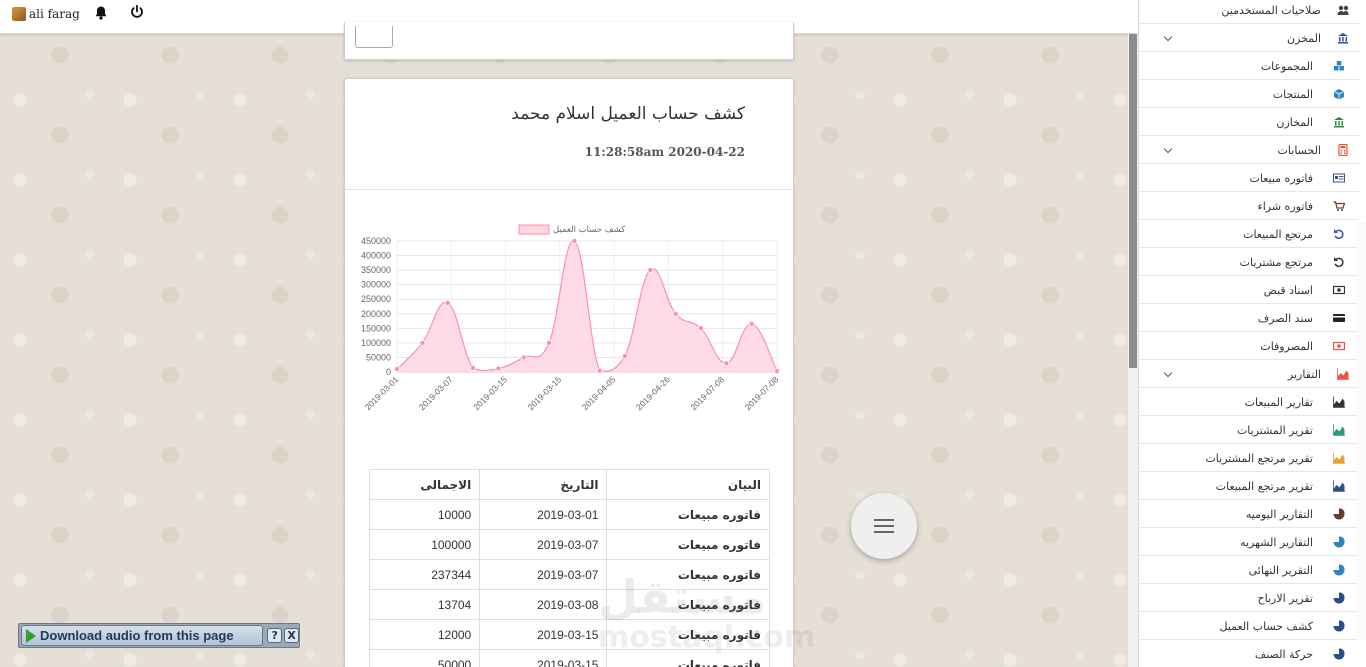 The image size is (1366, 667). What do you see at coordinates (1249, 430) in the screenshot?
I see `sidebar-item: تقرير المشتريات` at bounding box center [1249, 430].